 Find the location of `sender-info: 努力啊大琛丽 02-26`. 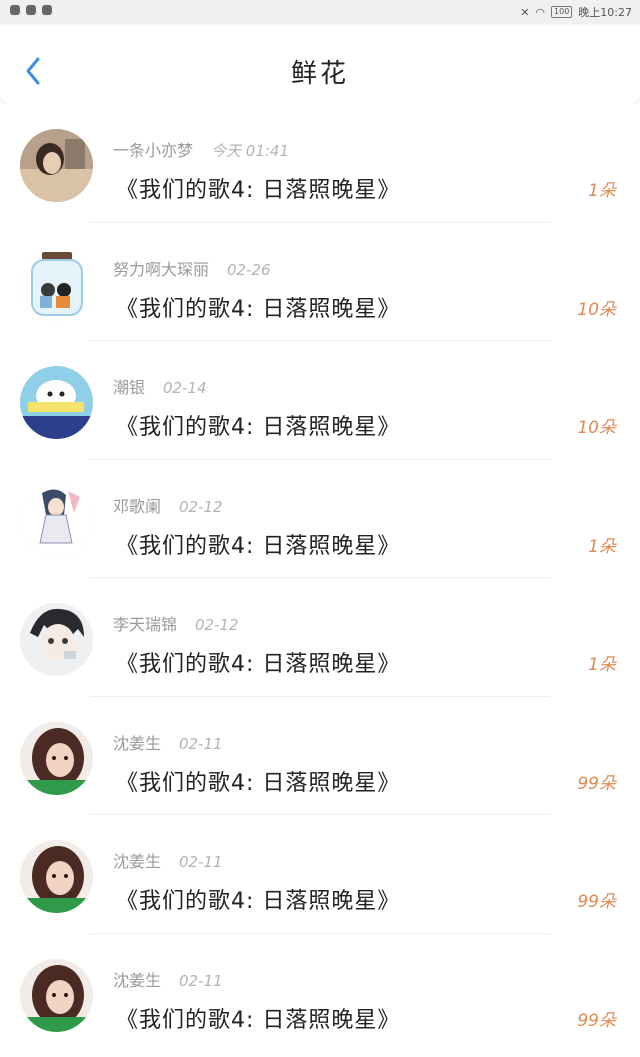

sender-info: 努力啊大琛丽 02-26 is located at coordinates (192, 268).